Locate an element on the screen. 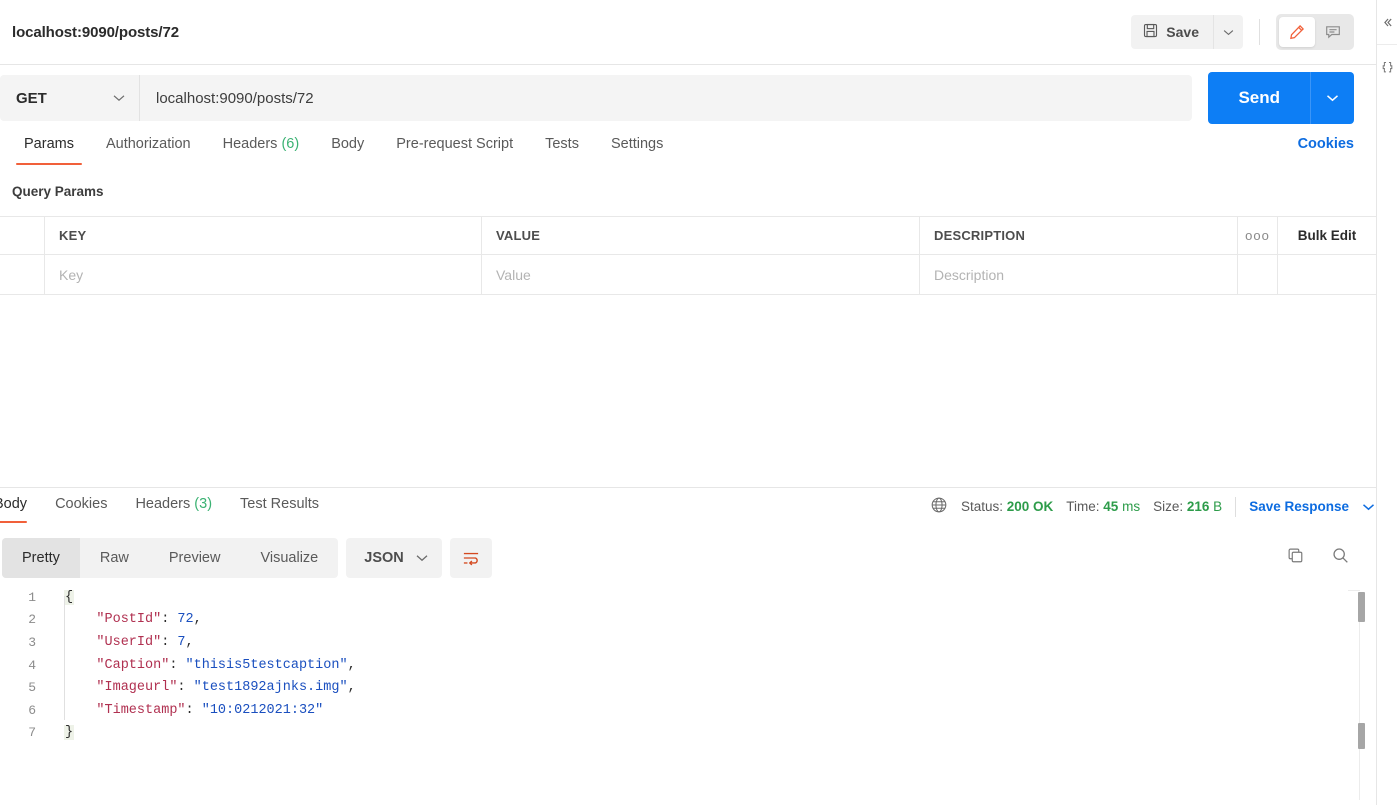 This screenshot has height=805, width=1397. url-bar: GET Send is located at coordinates (688, 98).